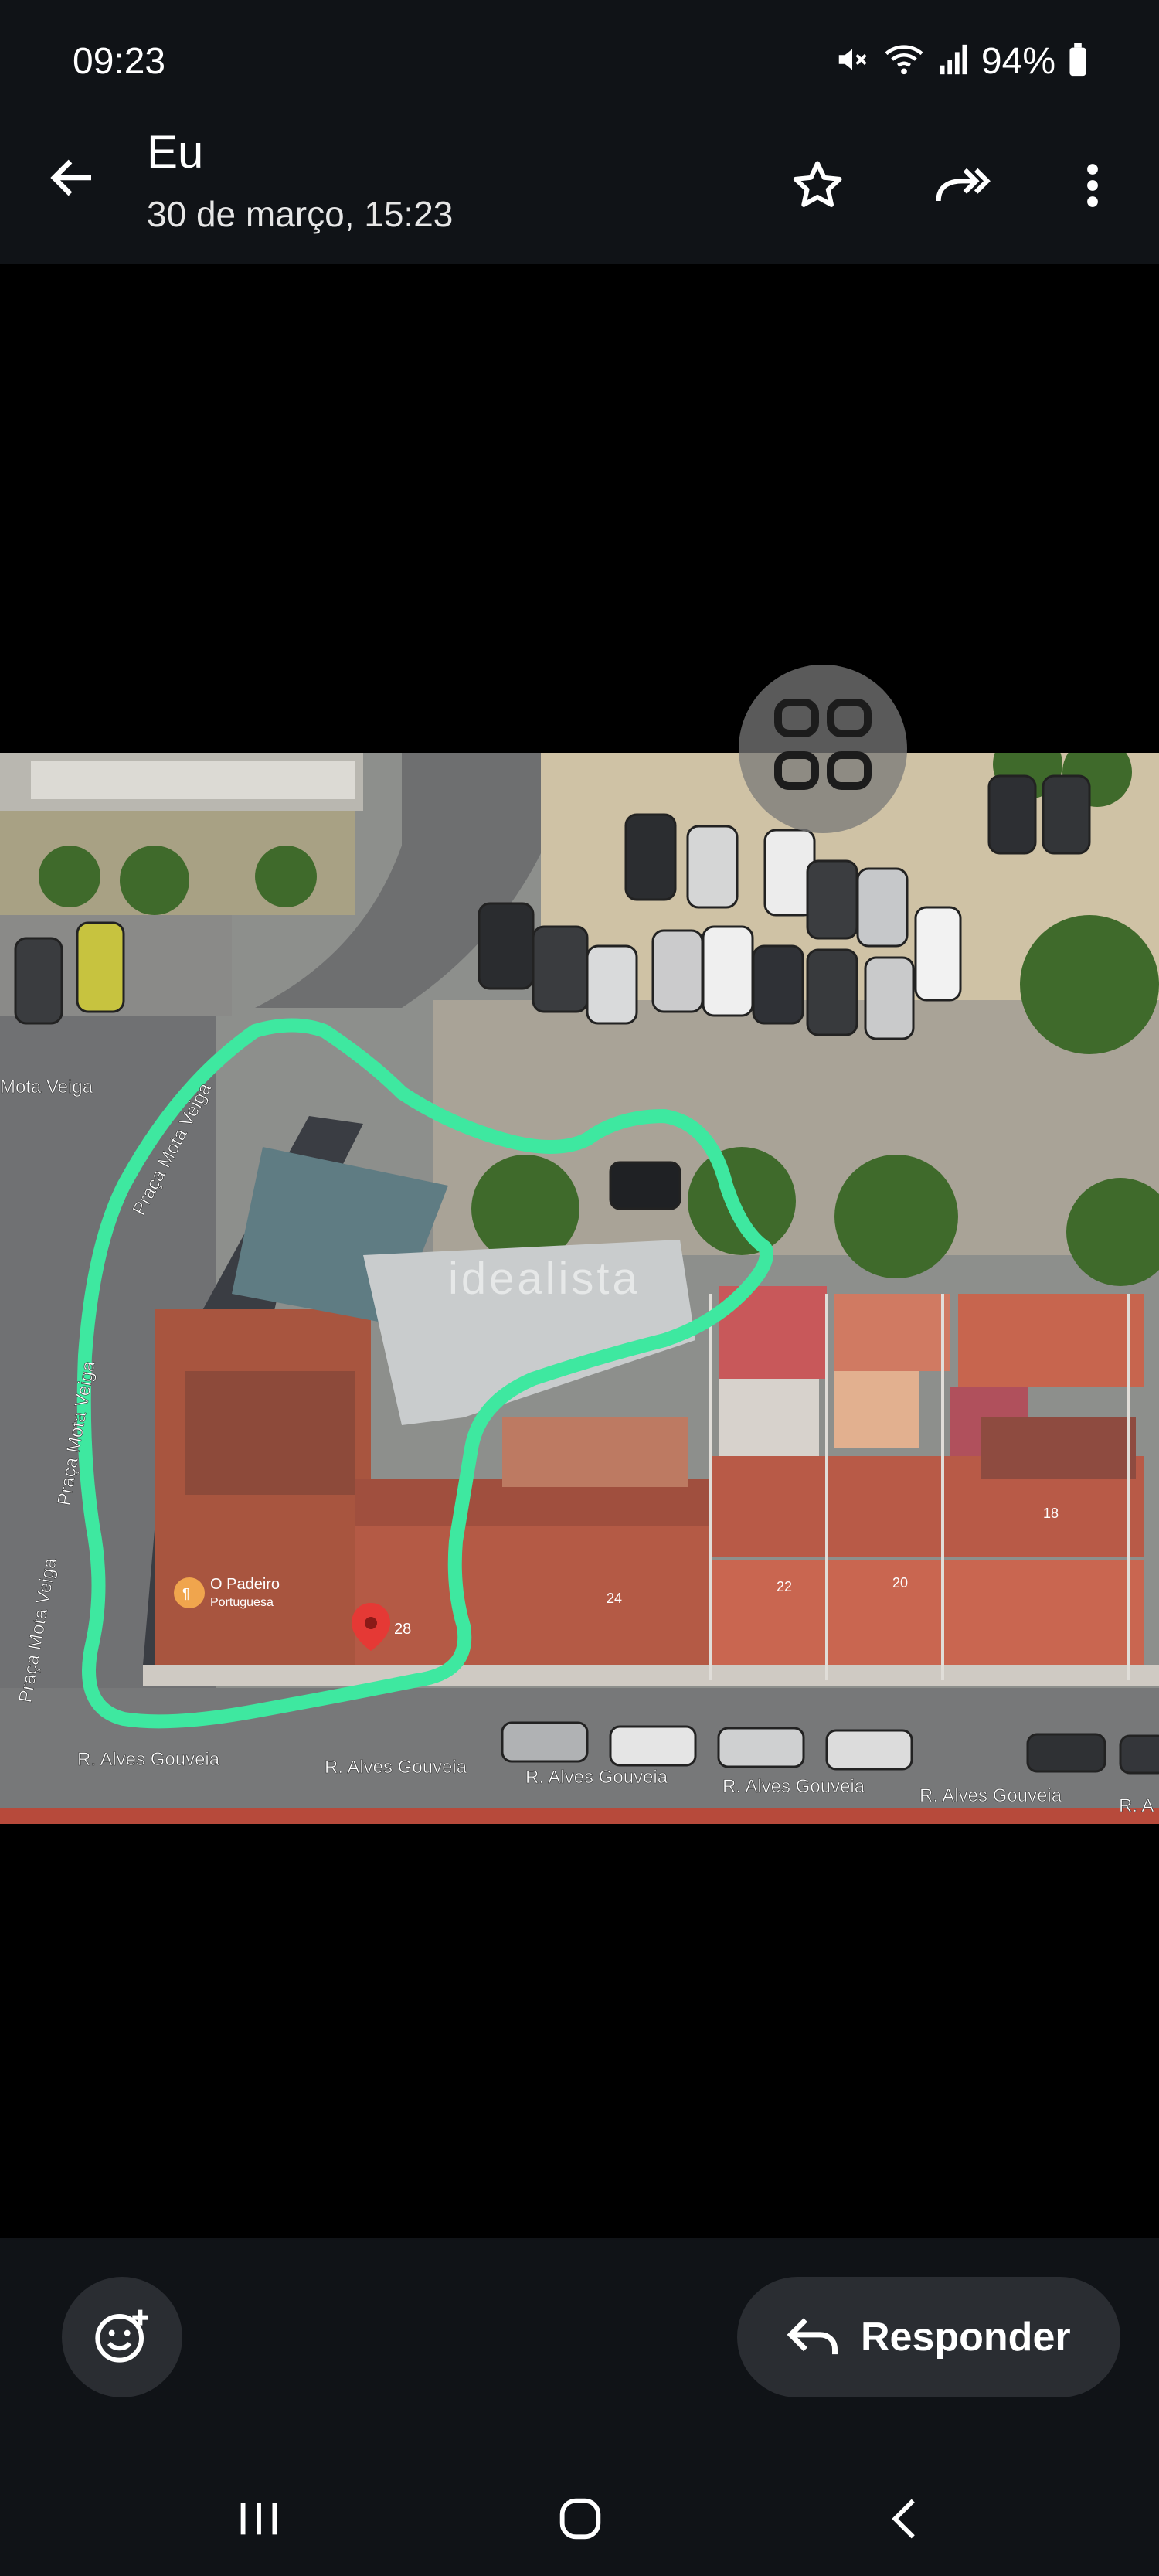 The height and width of the screenshot is (2576, 1159). I want to click on house-number-20: 20, so click(900, 1583).